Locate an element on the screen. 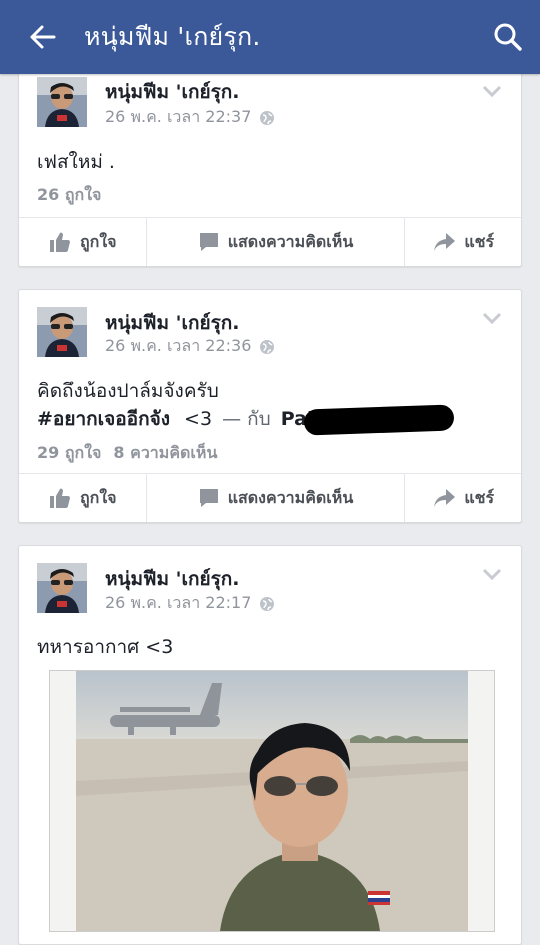 Image resolution: width=540 pixels, height=945 pixels. like-count: 26 ถูกใจ is located at coordinates (69, 194).